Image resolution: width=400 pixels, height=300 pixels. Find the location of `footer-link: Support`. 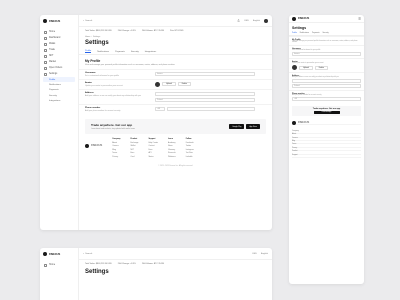

footer-link: Support is located at coordinates (326, 156).